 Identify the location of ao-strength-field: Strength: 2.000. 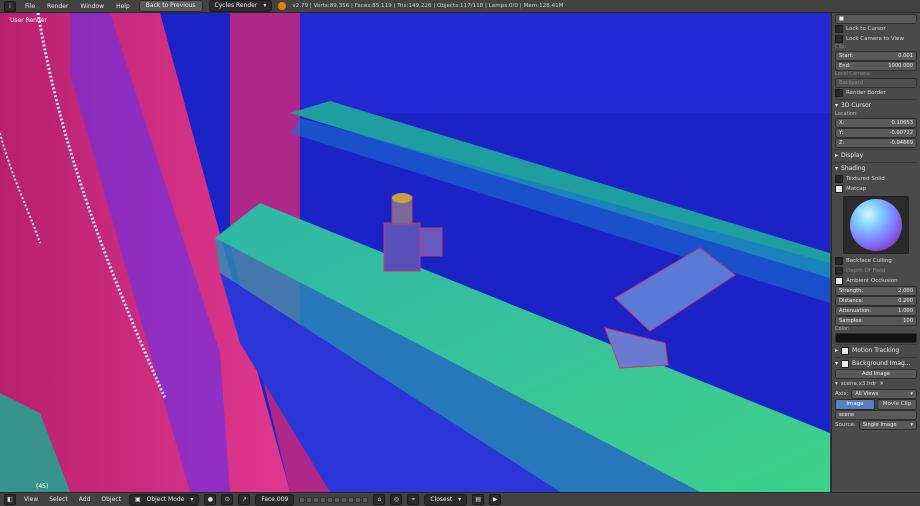
(876, 291).